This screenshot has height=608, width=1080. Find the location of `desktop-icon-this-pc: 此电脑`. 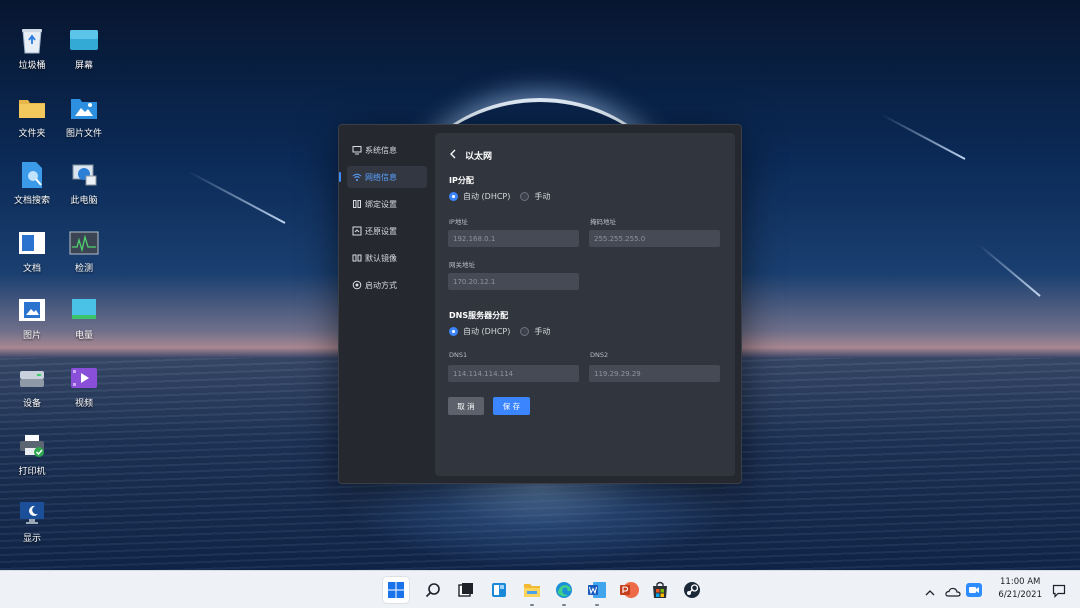

desktop-icon-this-pc: 此电脑 is located at coordinates (84, 183).